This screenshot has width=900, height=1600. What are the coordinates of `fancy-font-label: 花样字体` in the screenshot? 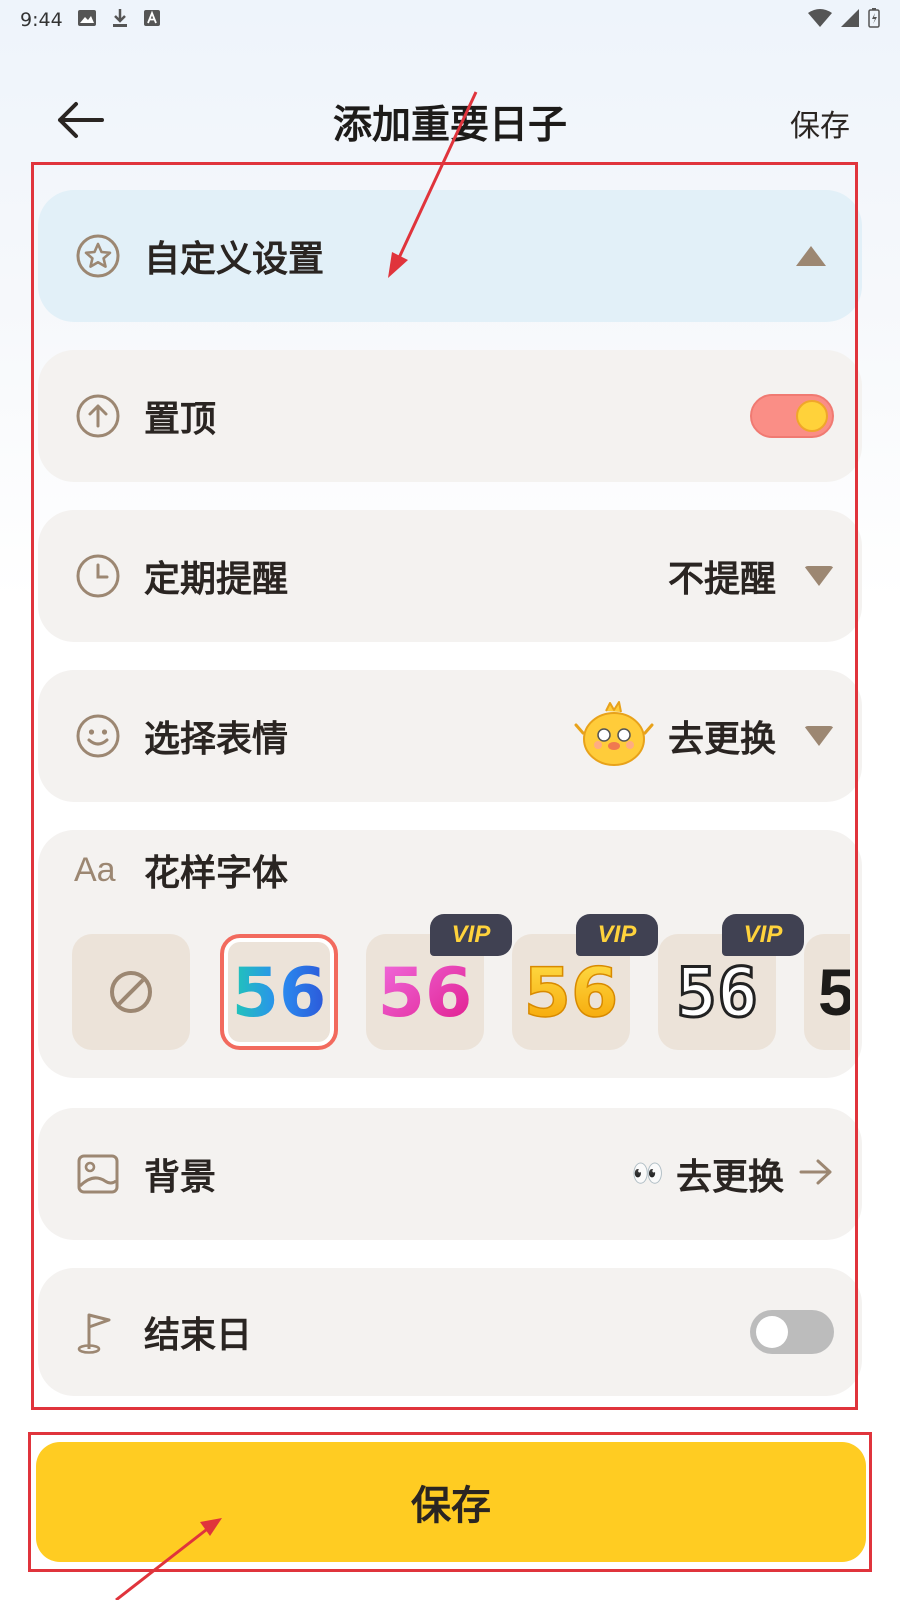 It's located at (216, 873).